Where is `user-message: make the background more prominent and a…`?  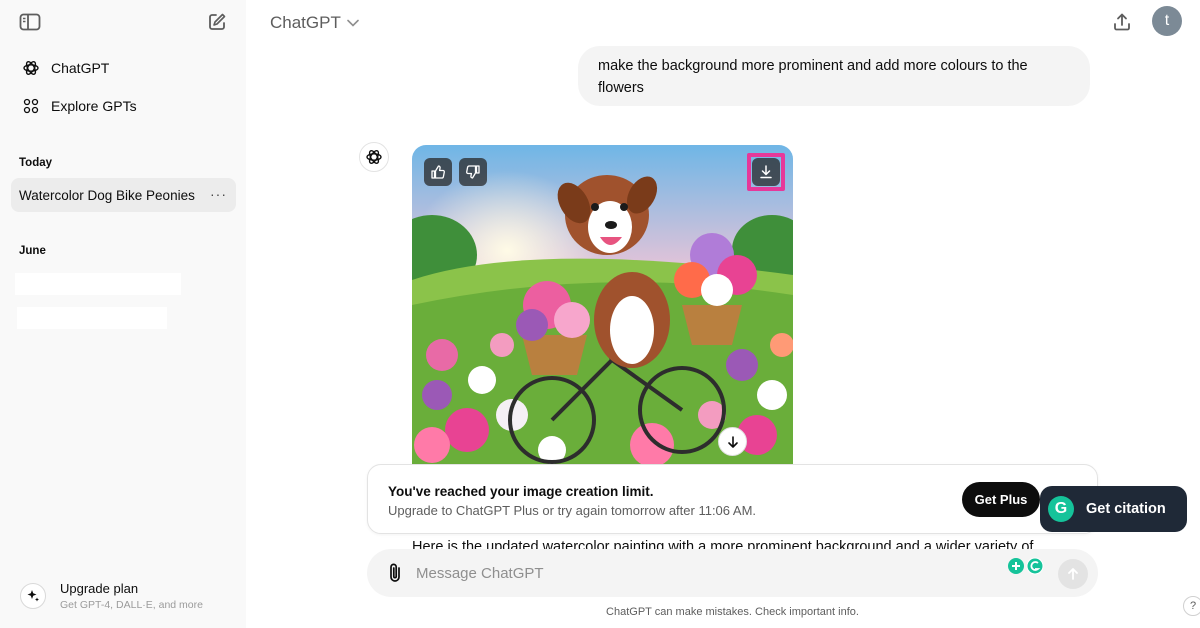 user-message: make the background more prominent and a… is located at coordinates (834, 76).